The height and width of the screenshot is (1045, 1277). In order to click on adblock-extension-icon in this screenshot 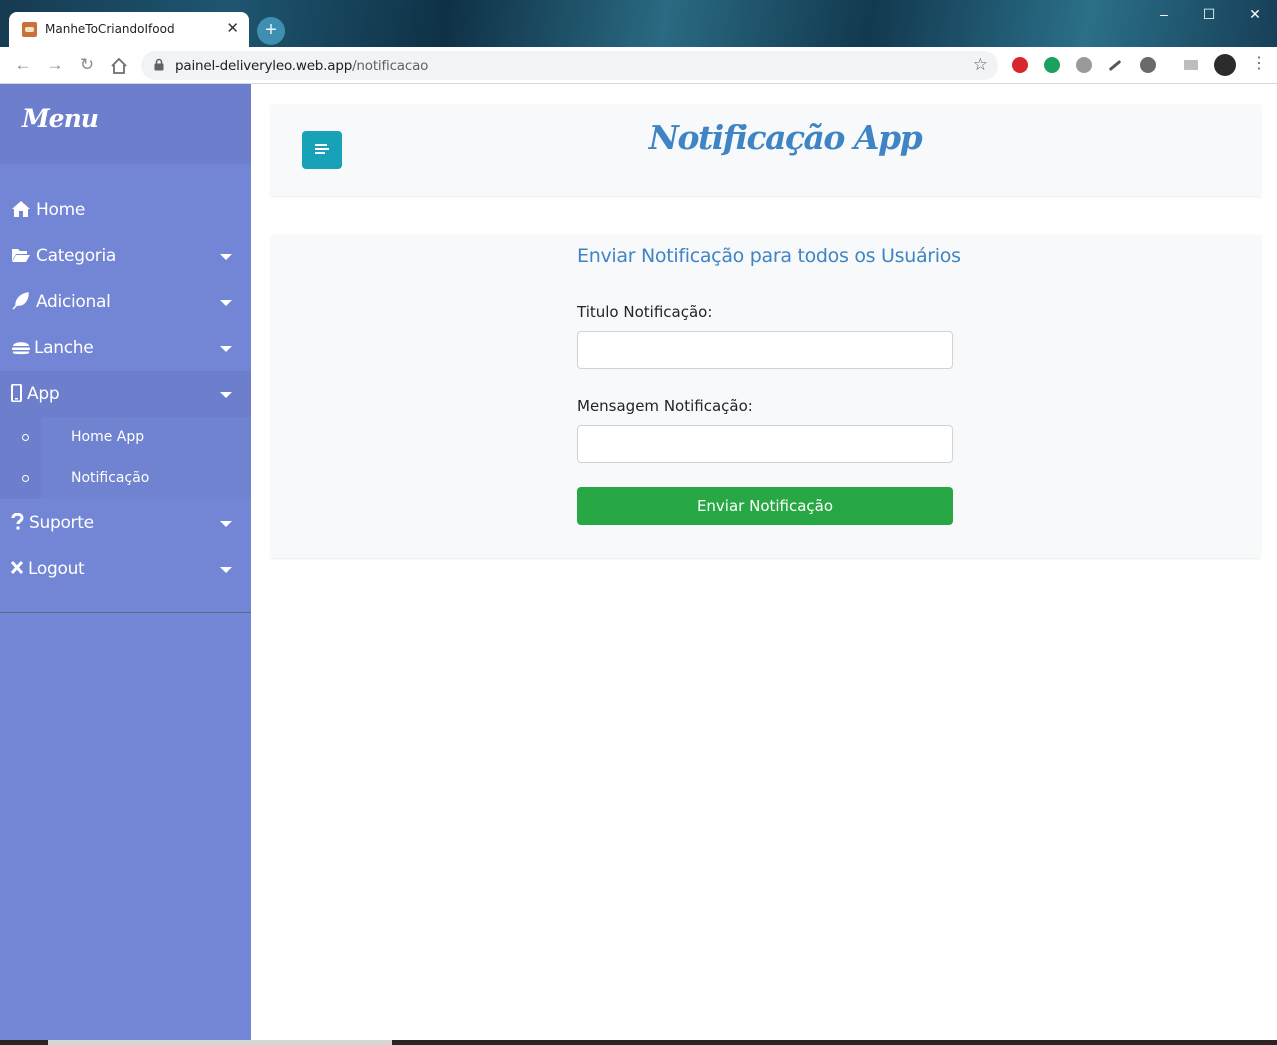, I will do `click(1020, 65)`.